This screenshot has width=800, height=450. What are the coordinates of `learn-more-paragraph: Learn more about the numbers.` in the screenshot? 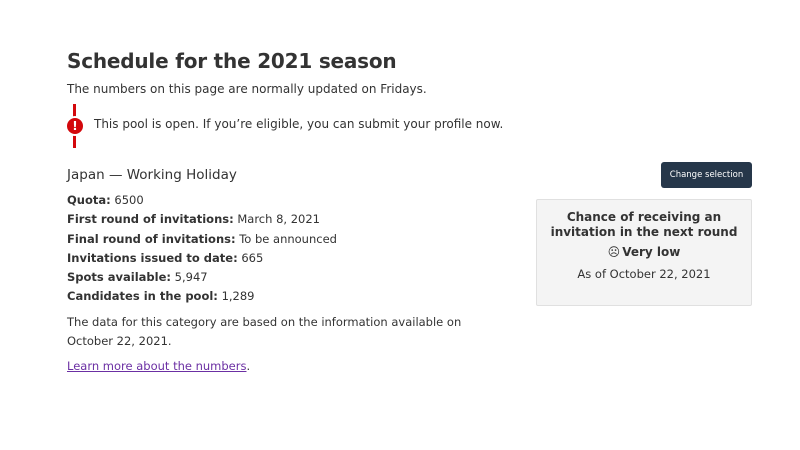 It's located at (158, 366).